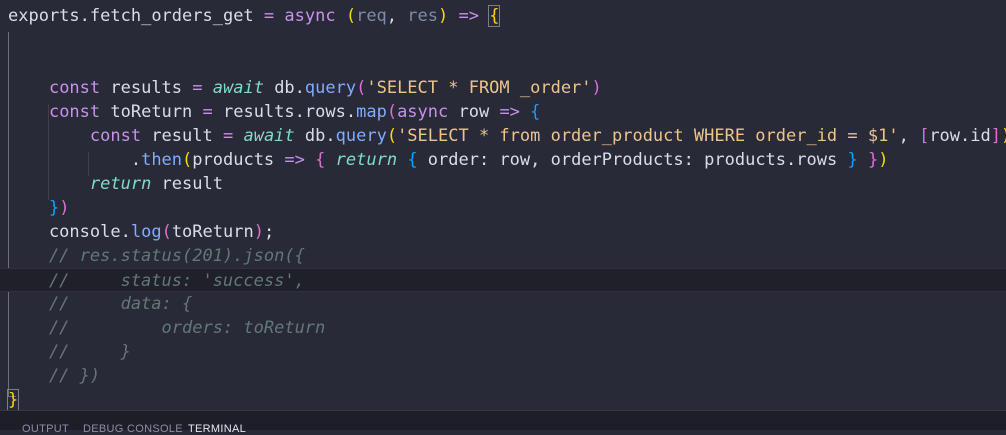  Describe the element at coordinates (156, 281) in the screenshot. I see `code-token: // status: 'success',` at that location.